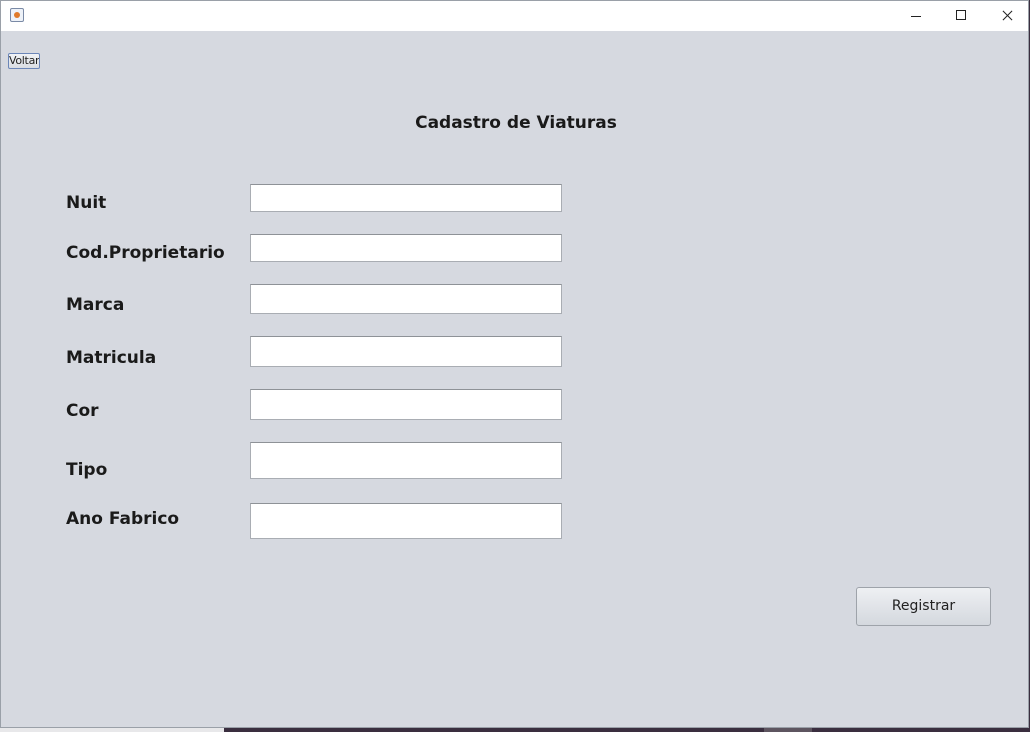  What do you see at coordinates (95, 305) in the screenshot?
I see `label-marca: Marca` at bounding box center [95, 305].